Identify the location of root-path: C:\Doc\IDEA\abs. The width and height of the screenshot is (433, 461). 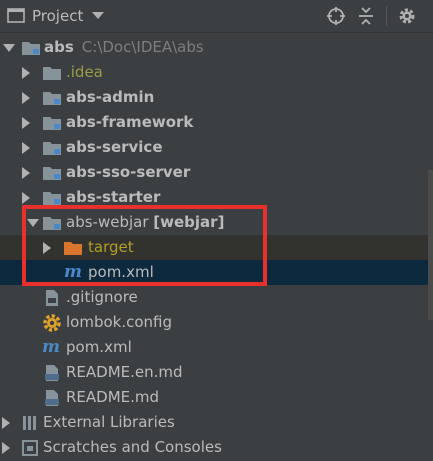
(142, 47).